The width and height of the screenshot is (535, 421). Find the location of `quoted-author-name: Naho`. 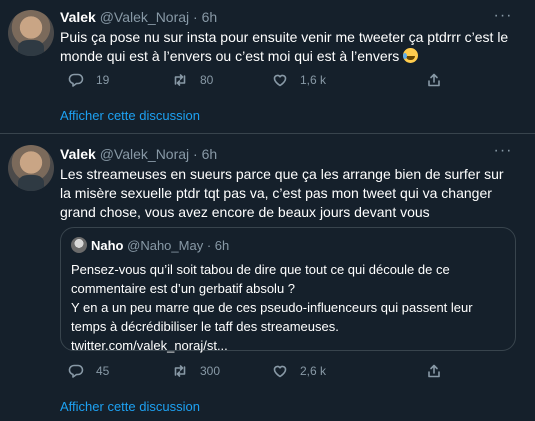

quoted-author-name: Naho is located at coordinates (107, 245).